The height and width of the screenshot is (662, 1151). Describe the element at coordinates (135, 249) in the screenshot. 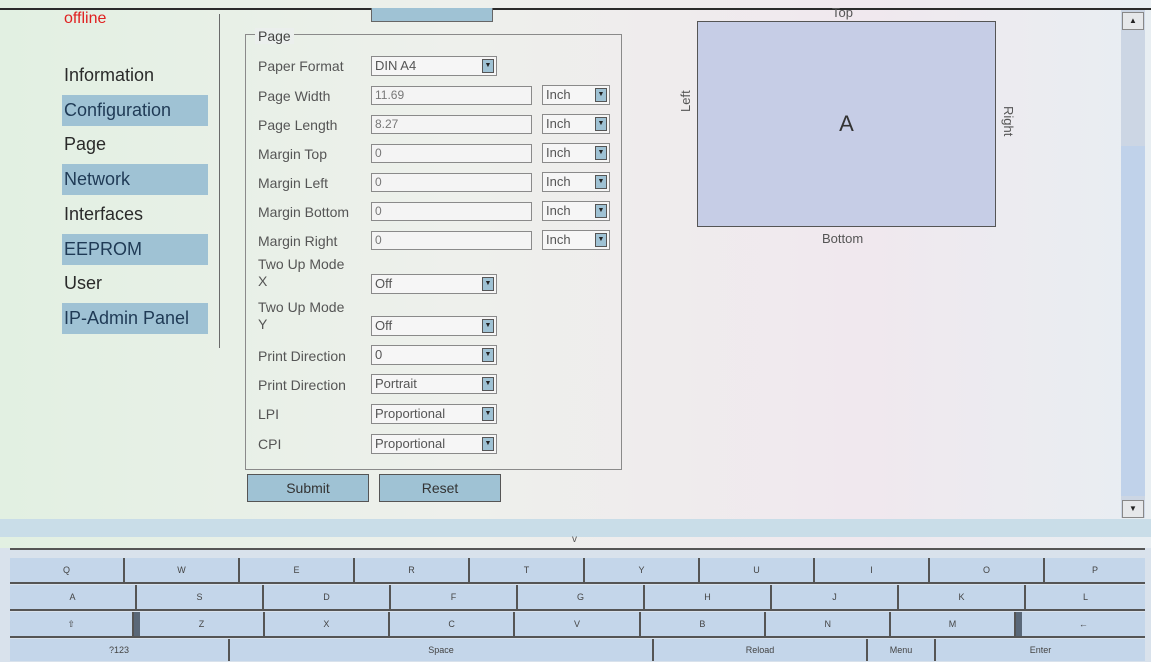

I see `nav-item-eeprom: EEPROM` at that location.